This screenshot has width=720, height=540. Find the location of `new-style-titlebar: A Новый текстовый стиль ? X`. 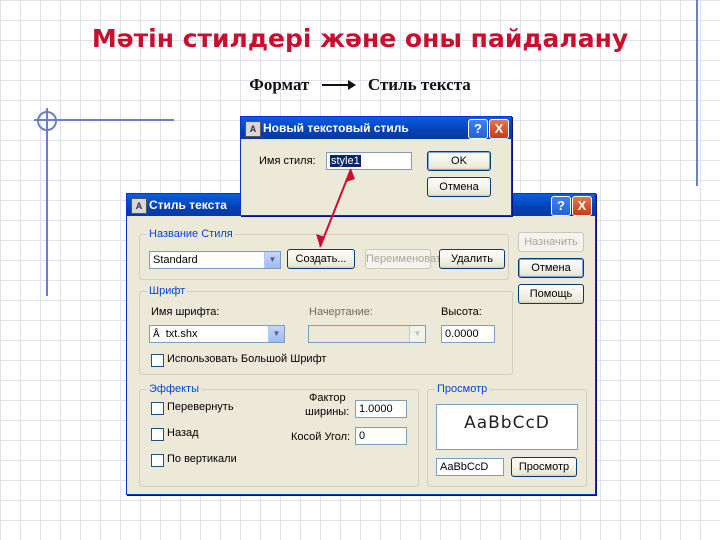

new-style-titlebar: A Новый текстовый стиль ? X is located at coordinates (376, 128).